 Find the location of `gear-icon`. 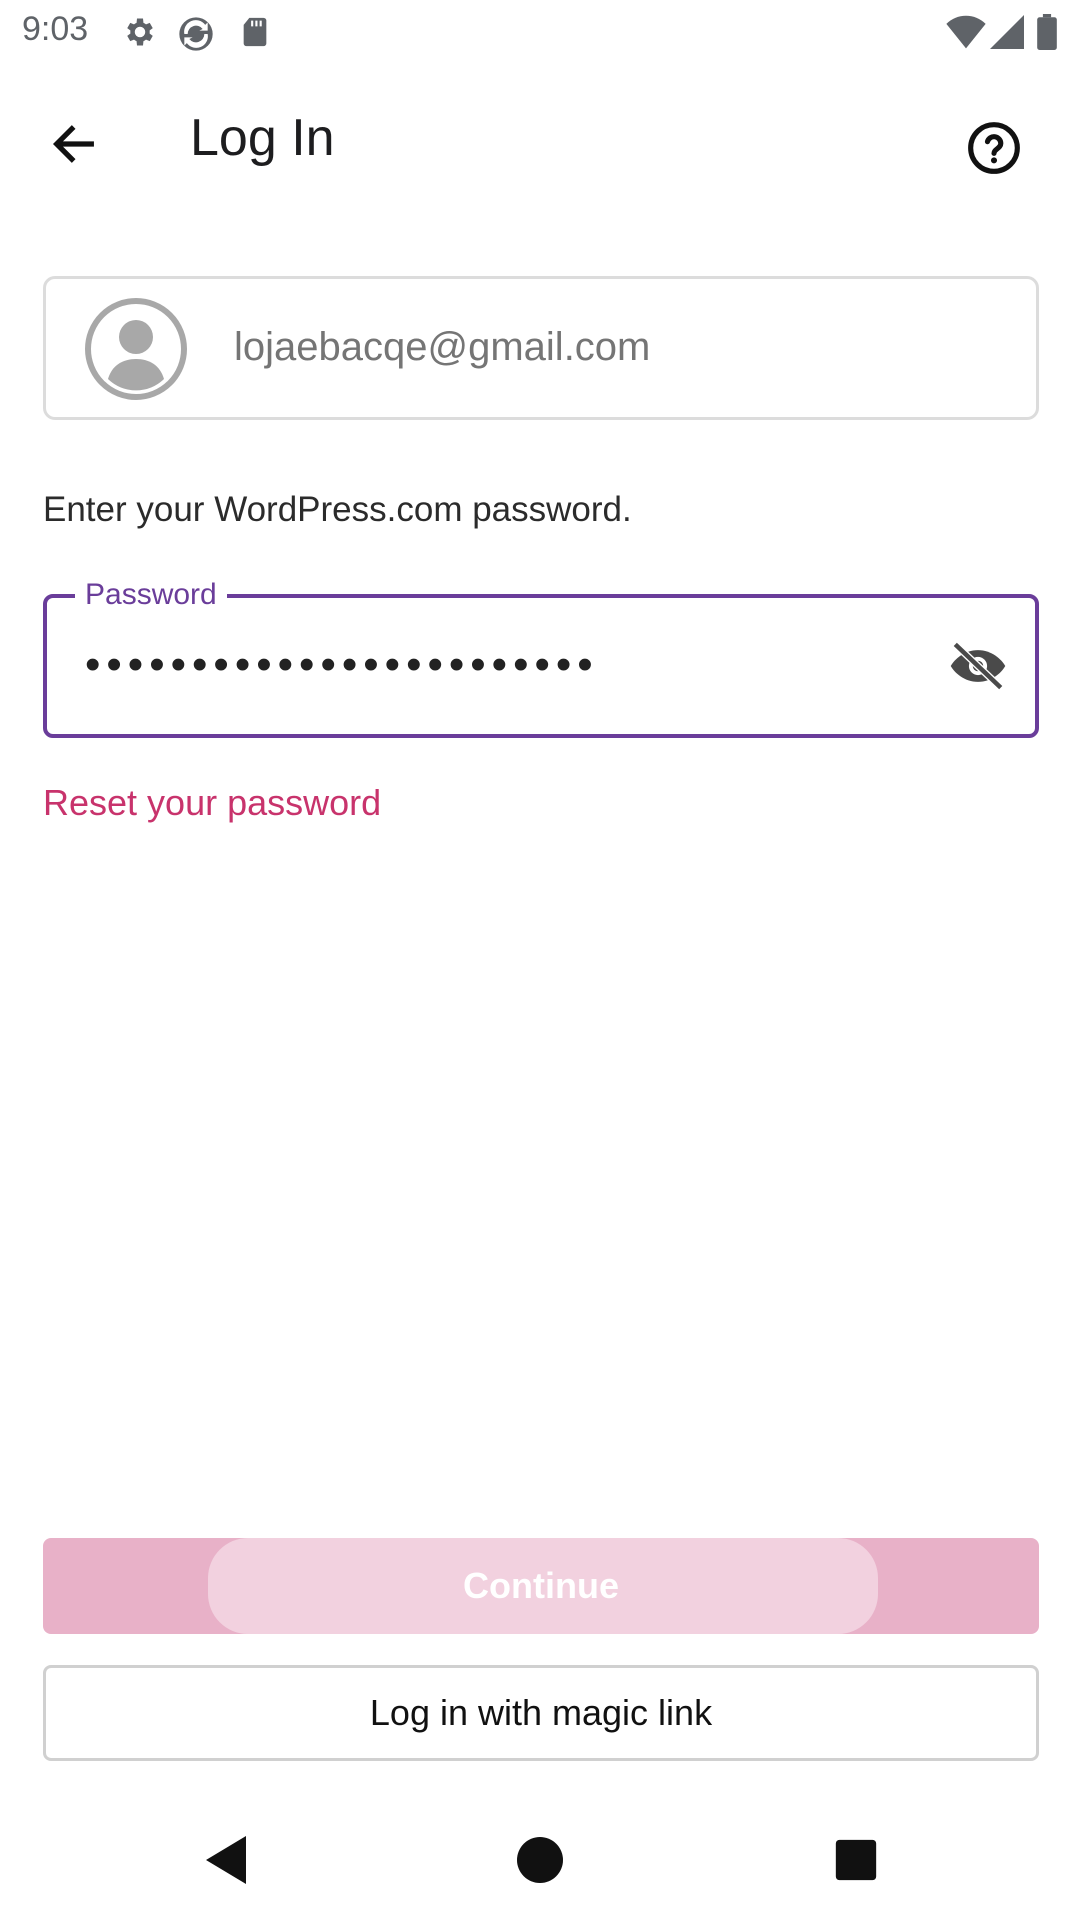

gear-icon is located at coordinates (140, 34).